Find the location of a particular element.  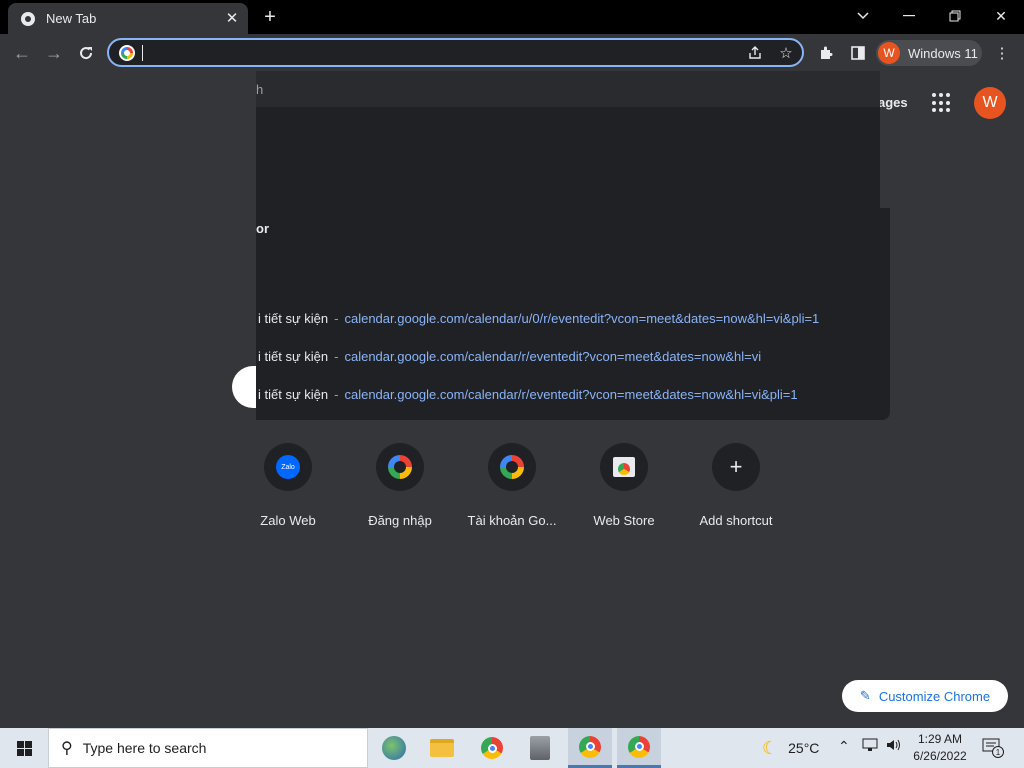

windows-logo-icon is located at coordinates (24, 748).